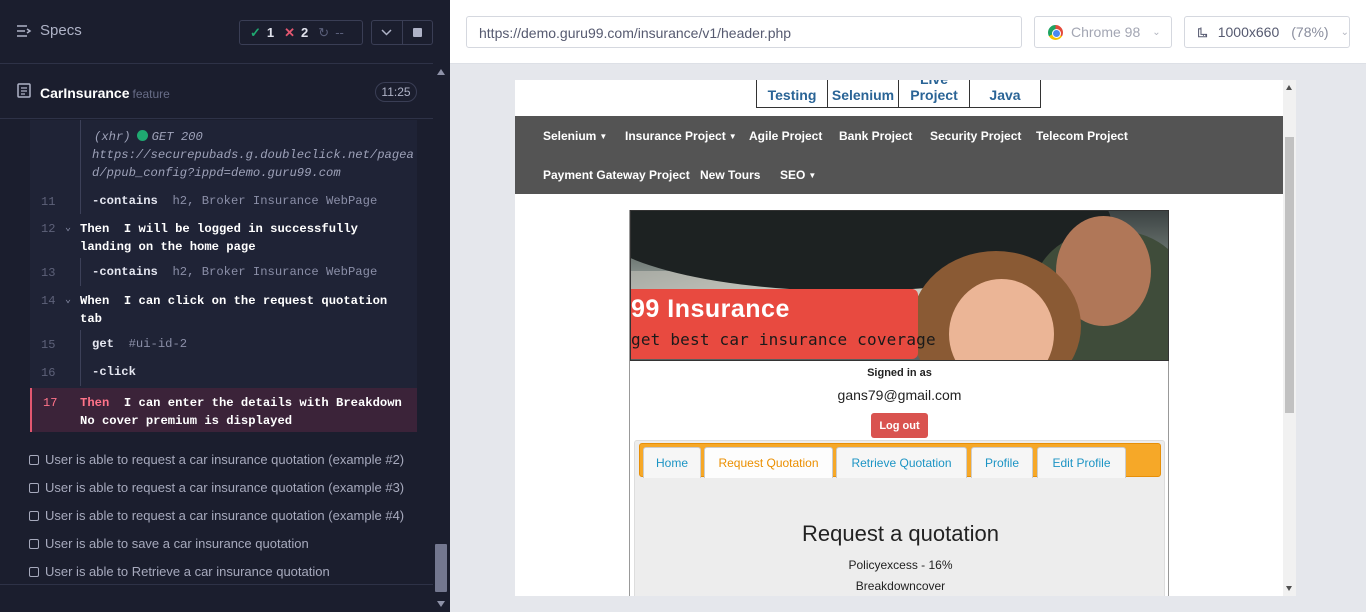 The image size is (1366, 612). Describe the element at coordinates (1055, 32) in the screenshot. I see `chrome-icon` at that location.